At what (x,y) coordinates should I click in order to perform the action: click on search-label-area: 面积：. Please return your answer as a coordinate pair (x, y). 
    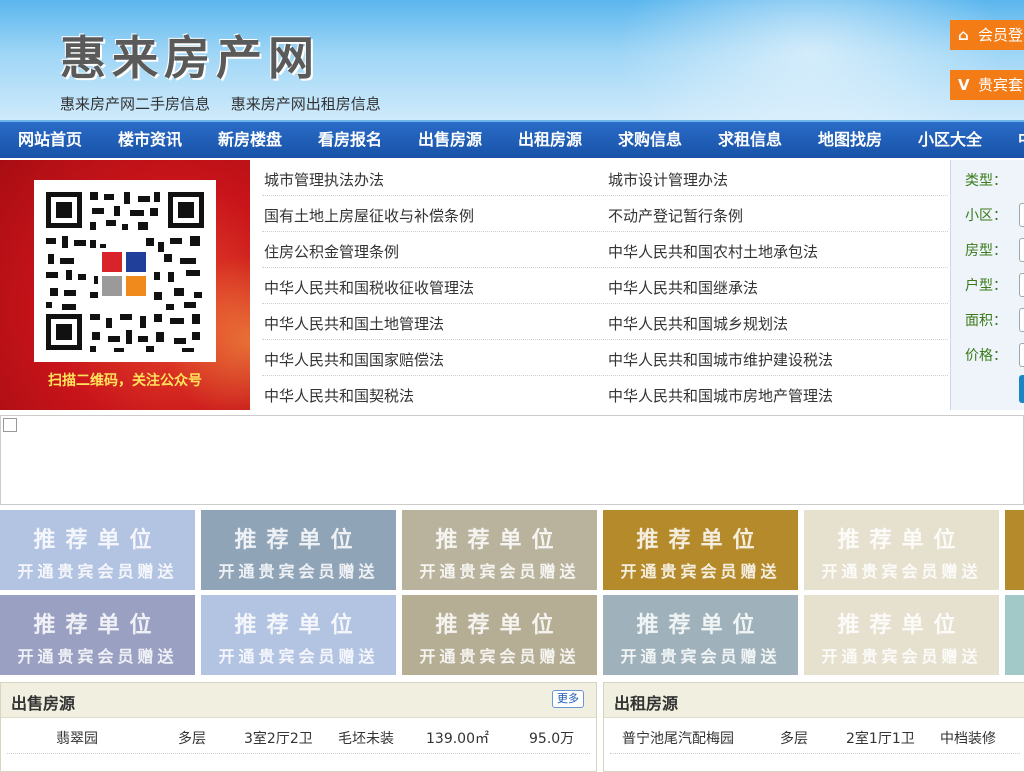
    Looking at the image, I should click on (986, 321).